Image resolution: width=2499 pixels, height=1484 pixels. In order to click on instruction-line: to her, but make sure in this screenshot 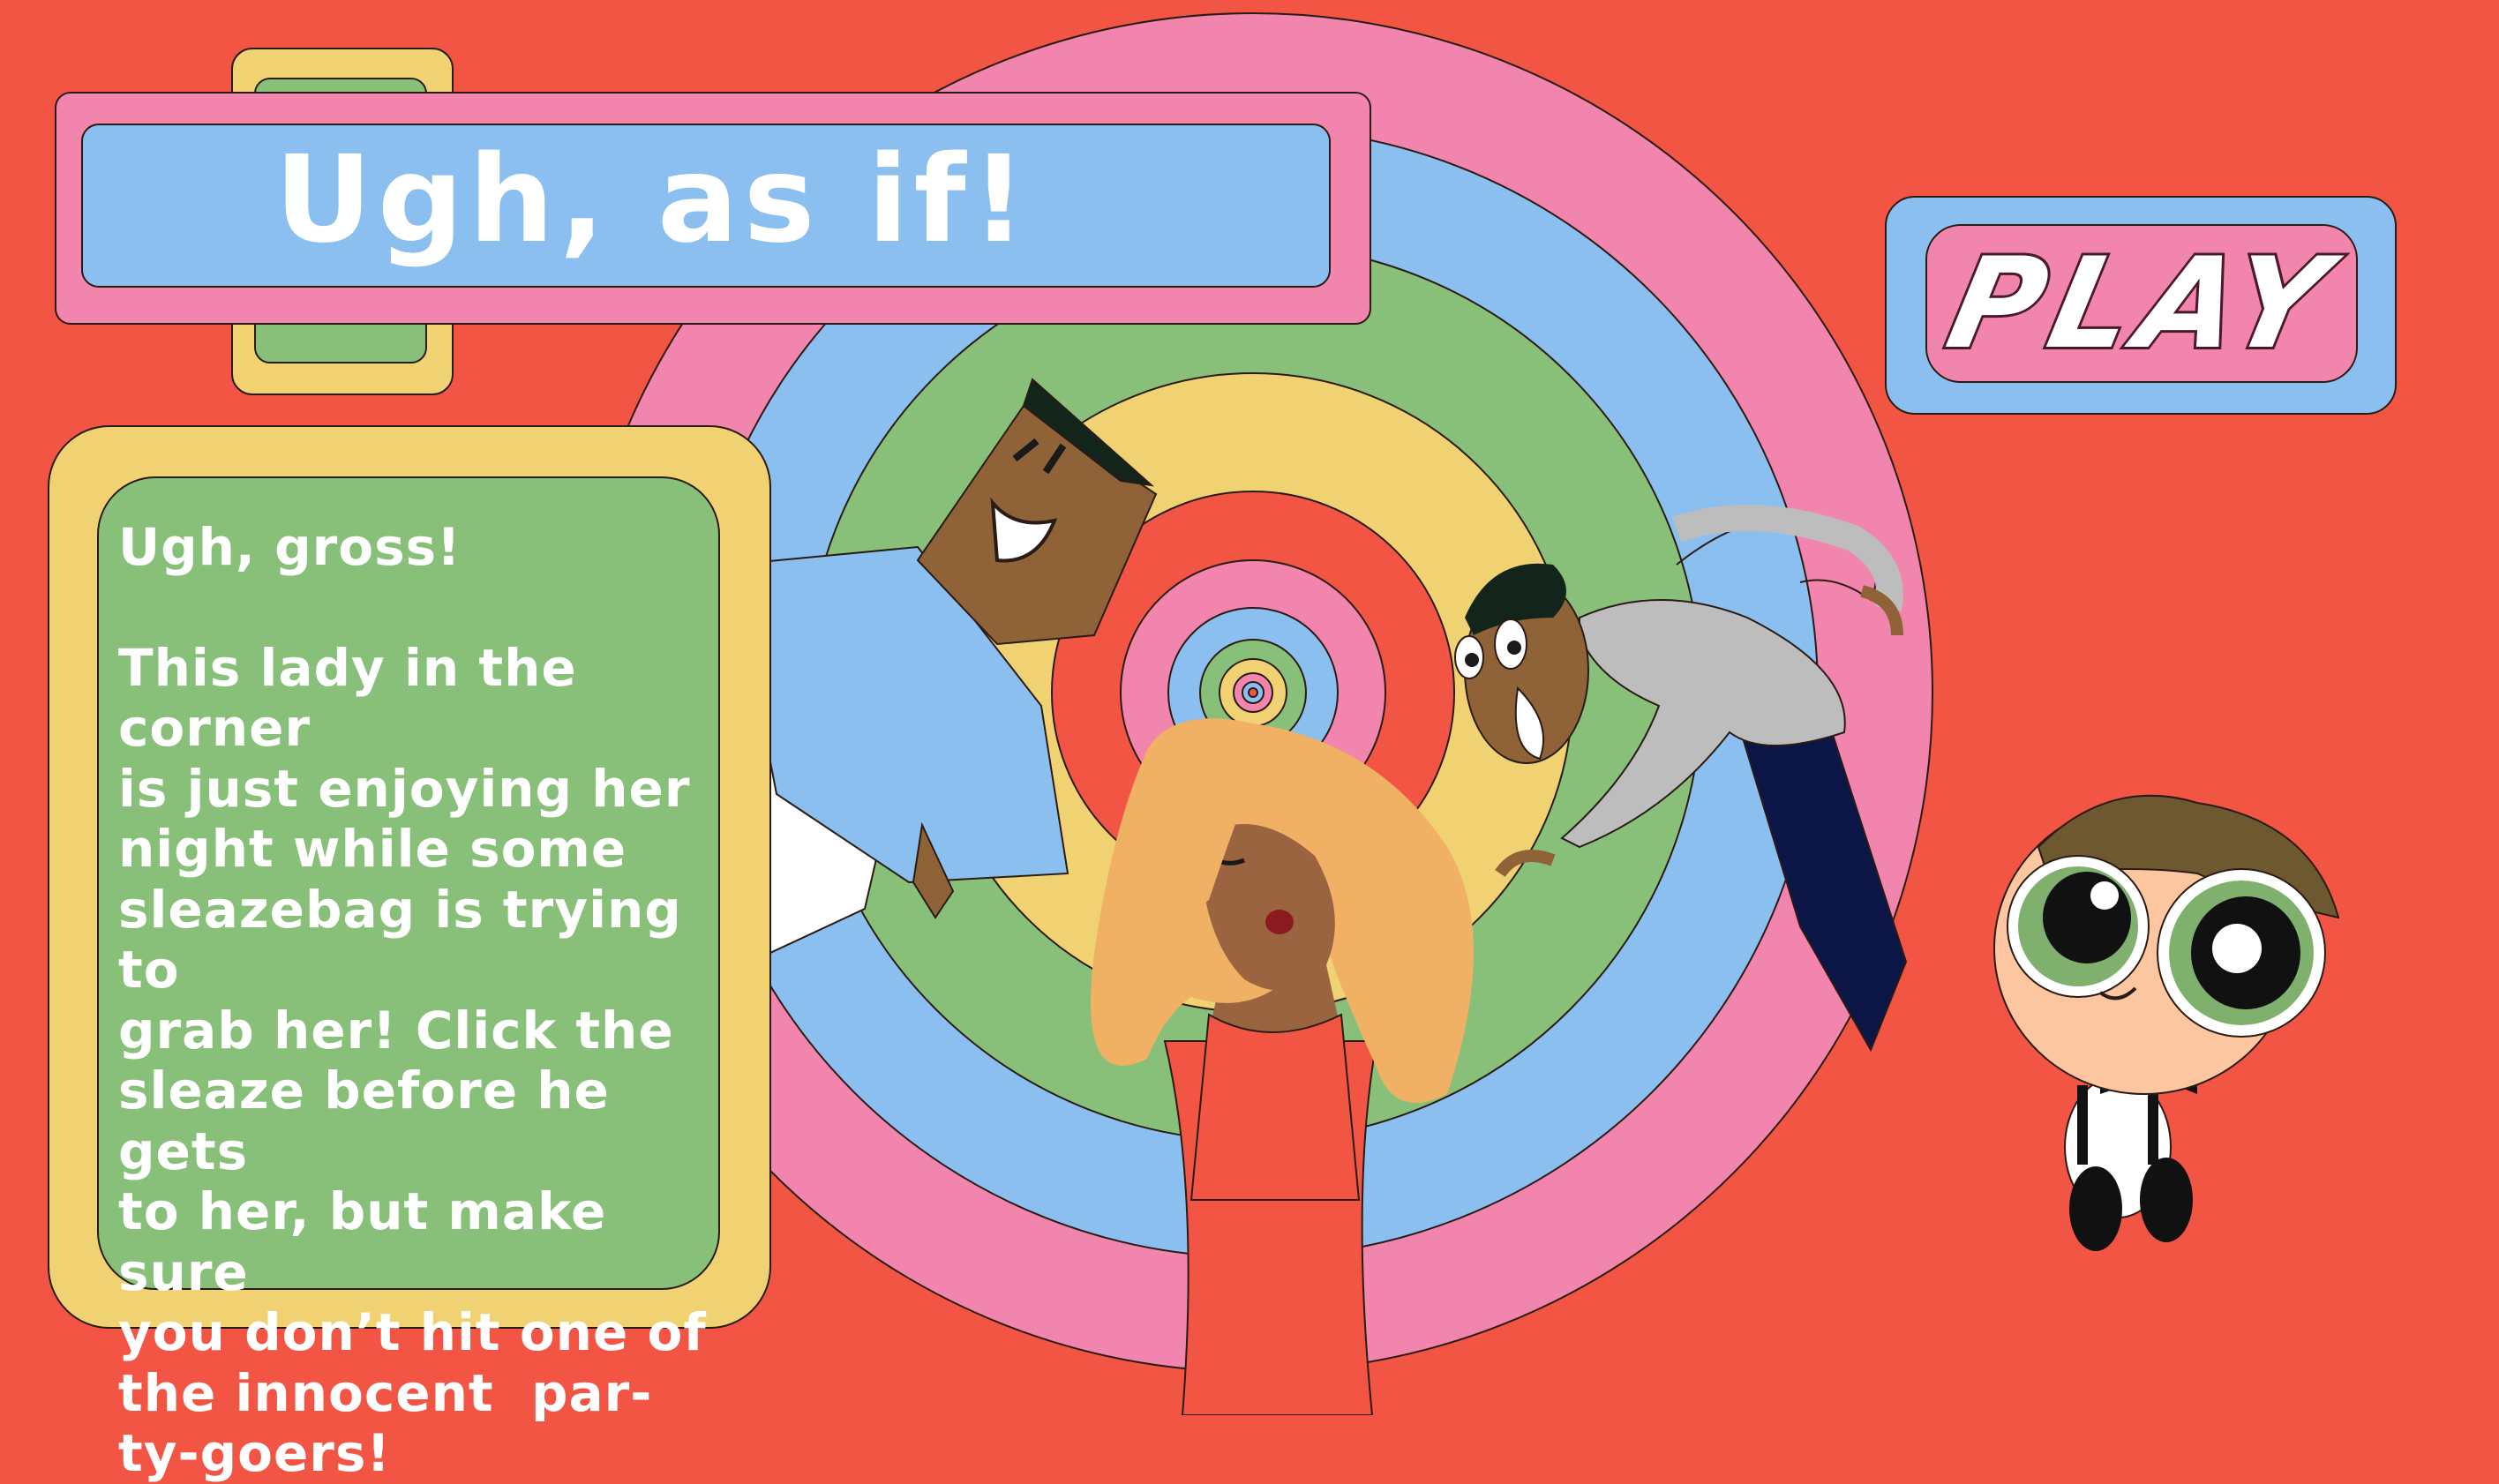, I will do `click(372, 1241)`.